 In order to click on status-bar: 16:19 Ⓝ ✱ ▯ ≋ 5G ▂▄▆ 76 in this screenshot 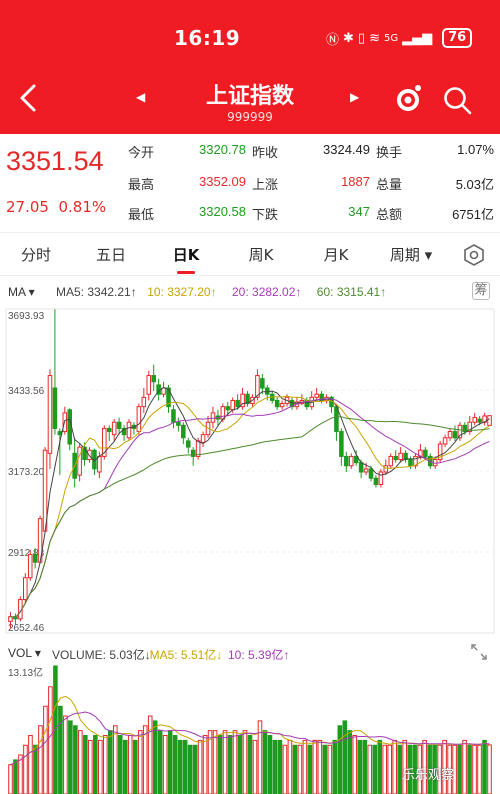, I will do `click(250, 39)`.